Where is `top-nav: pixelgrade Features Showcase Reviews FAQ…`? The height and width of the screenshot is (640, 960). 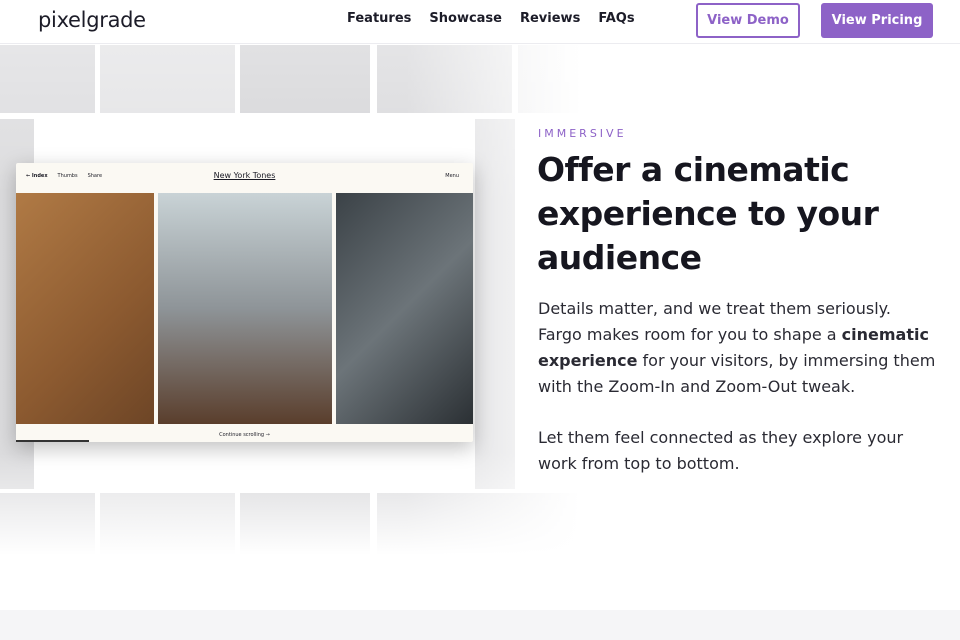 top-nav: pixelgrade Features Showcase Reviews FAQ… is located at coordinates (480, 22).